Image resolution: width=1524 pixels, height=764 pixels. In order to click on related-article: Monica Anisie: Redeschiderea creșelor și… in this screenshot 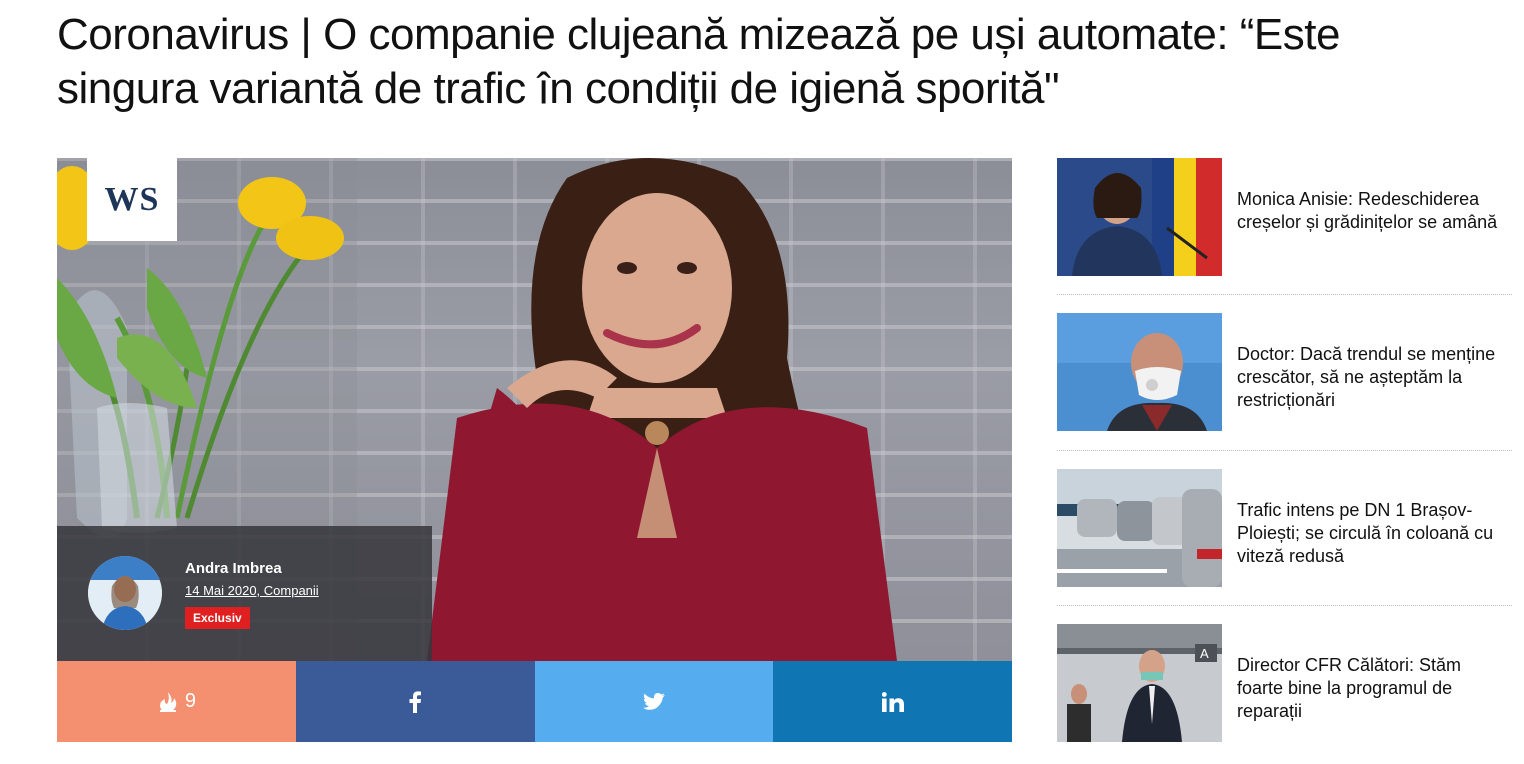, I will do `click(1284, 217)`.